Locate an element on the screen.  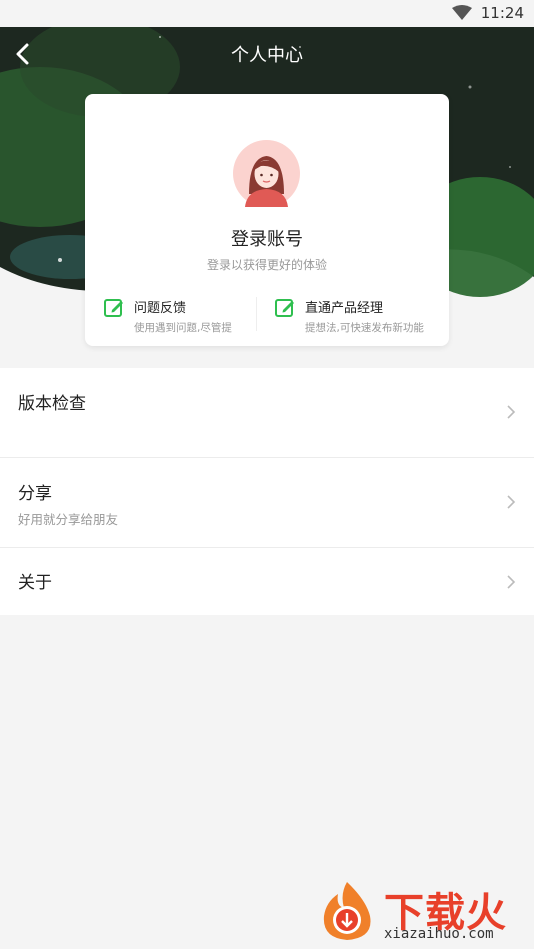
avatar is located at coordinates (266, 173).